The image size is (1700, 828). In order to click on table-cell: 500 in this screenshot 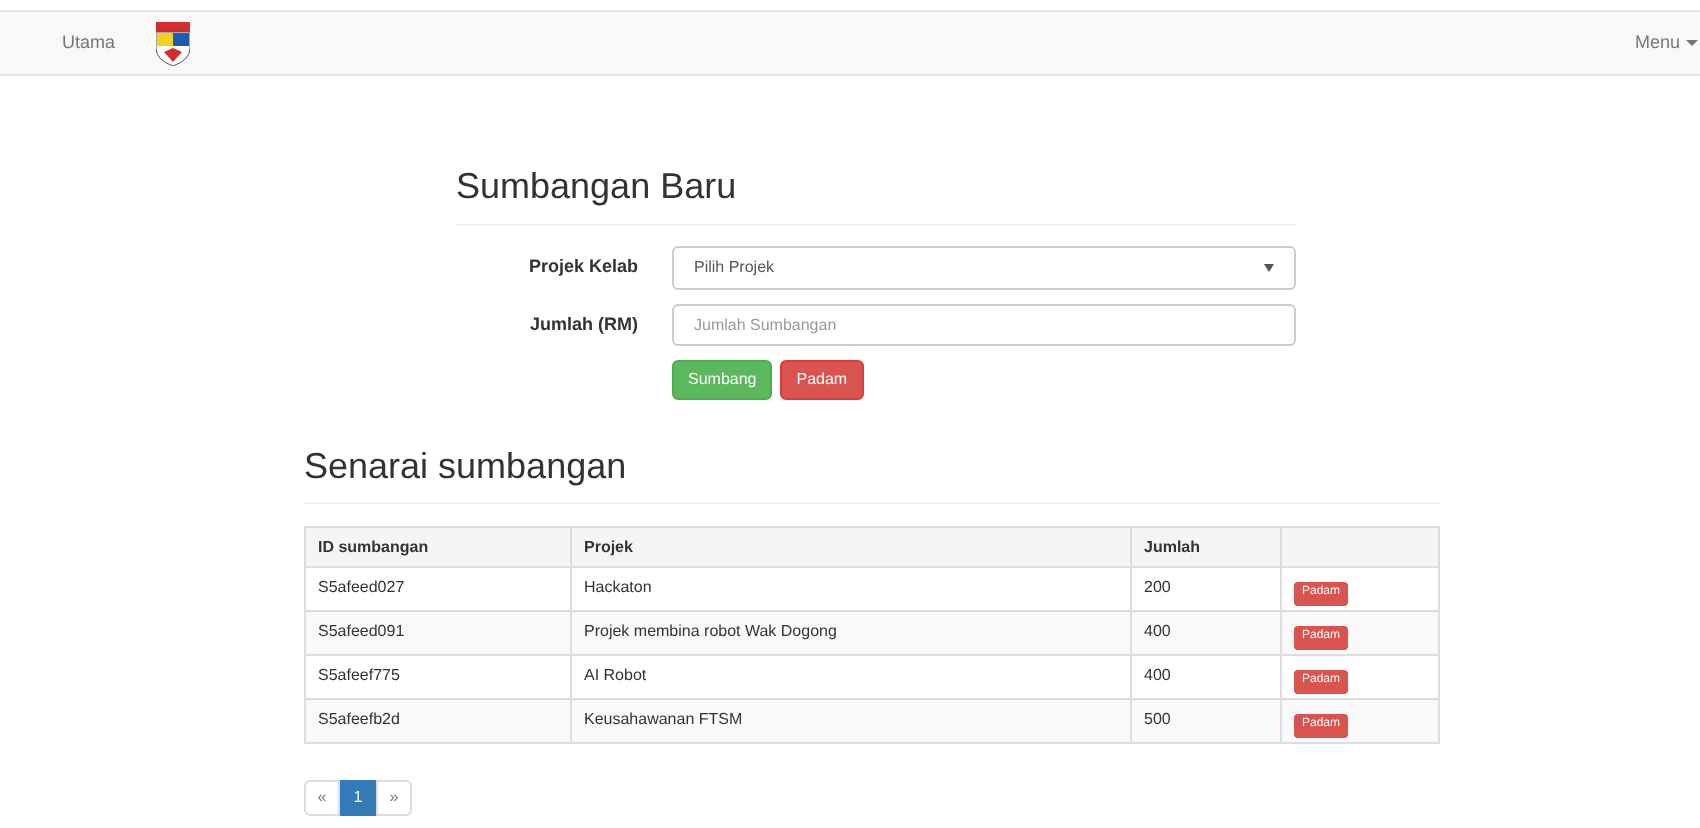, I will do `click(1206, 721)`.